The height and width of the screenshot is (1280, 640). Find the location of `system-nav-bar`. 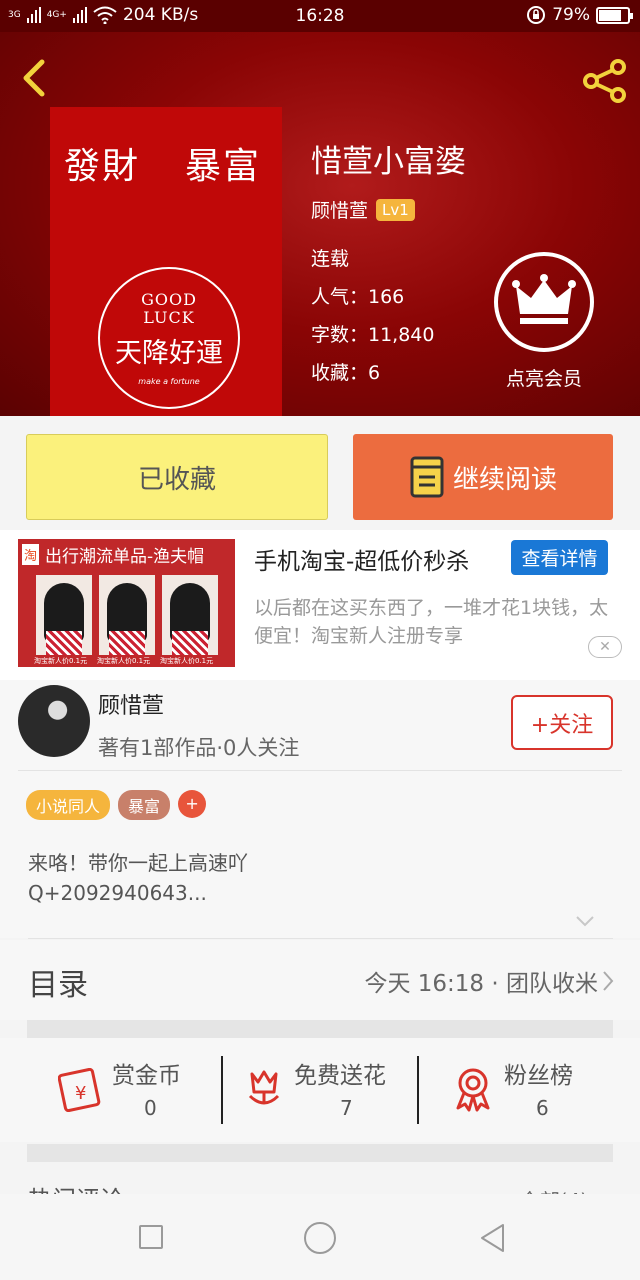

system-nav-bar is located at coordinates (320, 1237).